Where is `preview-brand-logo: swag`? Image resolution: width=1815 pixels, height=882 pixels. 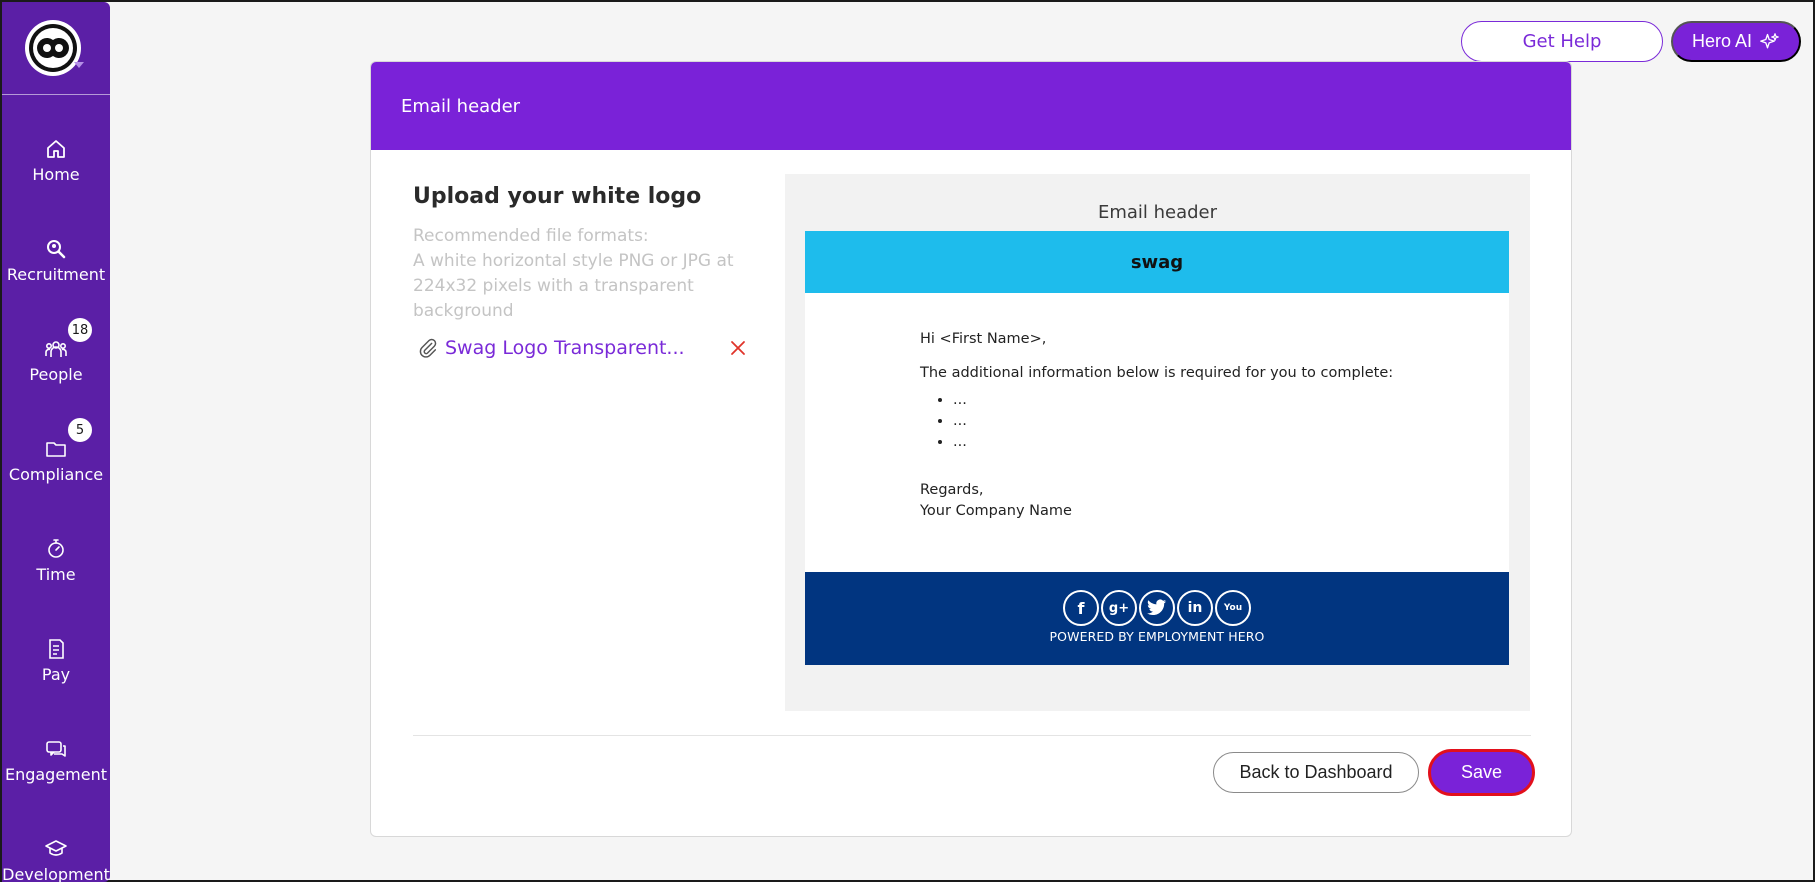
preview-brand-logo: swag is located at coordinates (1157, 262).